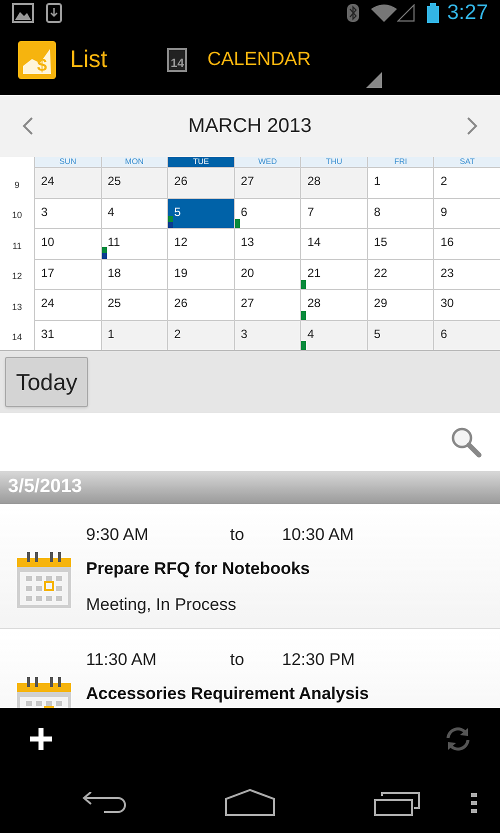  Describe the element at coordinates (467, 13) in the screenshot. I see `clock-time: 3:27` at that location.